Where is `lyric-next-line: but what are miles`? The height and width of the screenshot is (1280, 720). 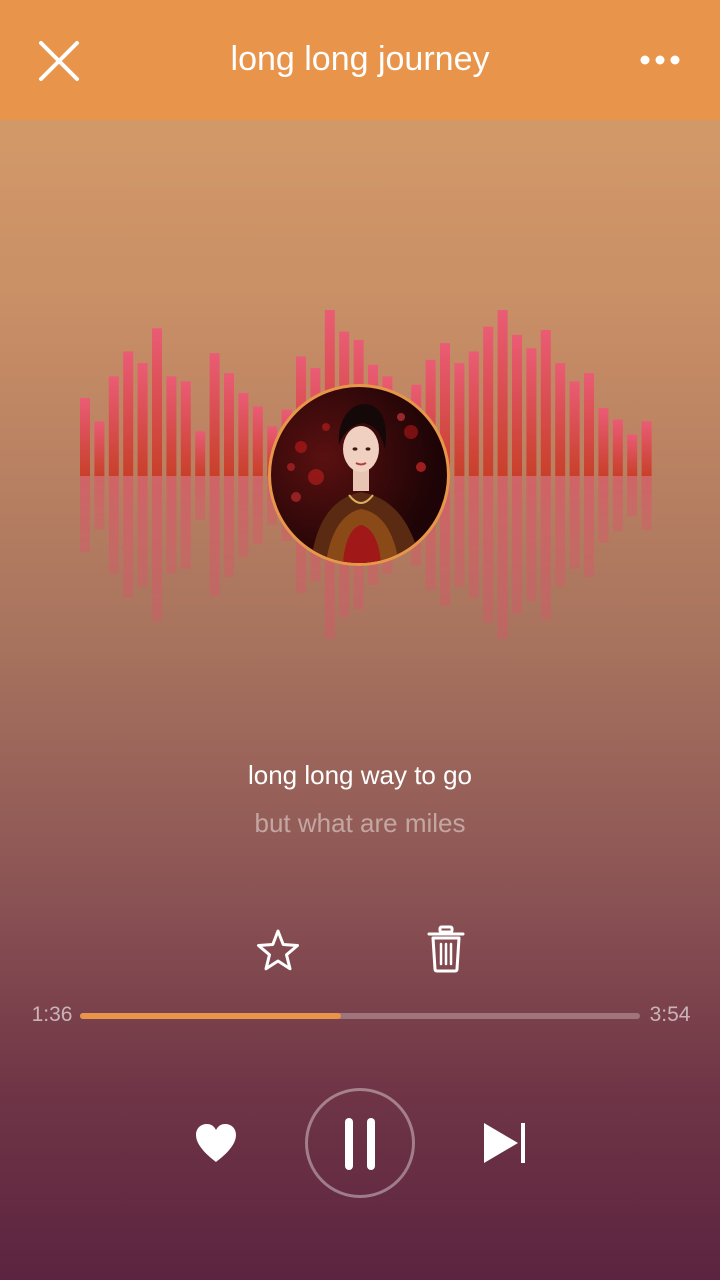
lyric-next-line: but what are miles is located at coordinates (360, 823).